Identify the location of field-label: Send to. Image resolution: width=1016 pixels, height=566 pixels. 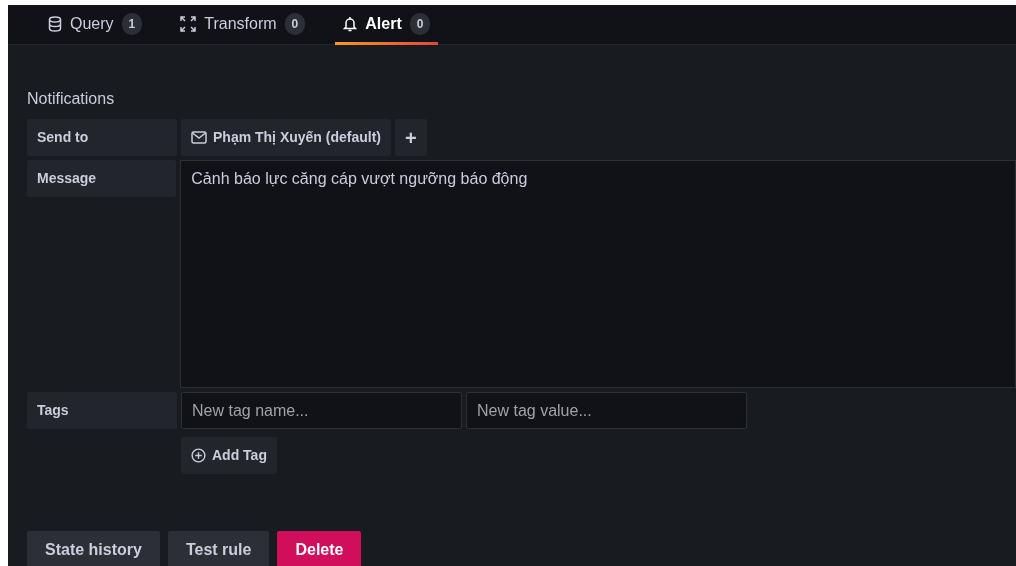
(102, 137).